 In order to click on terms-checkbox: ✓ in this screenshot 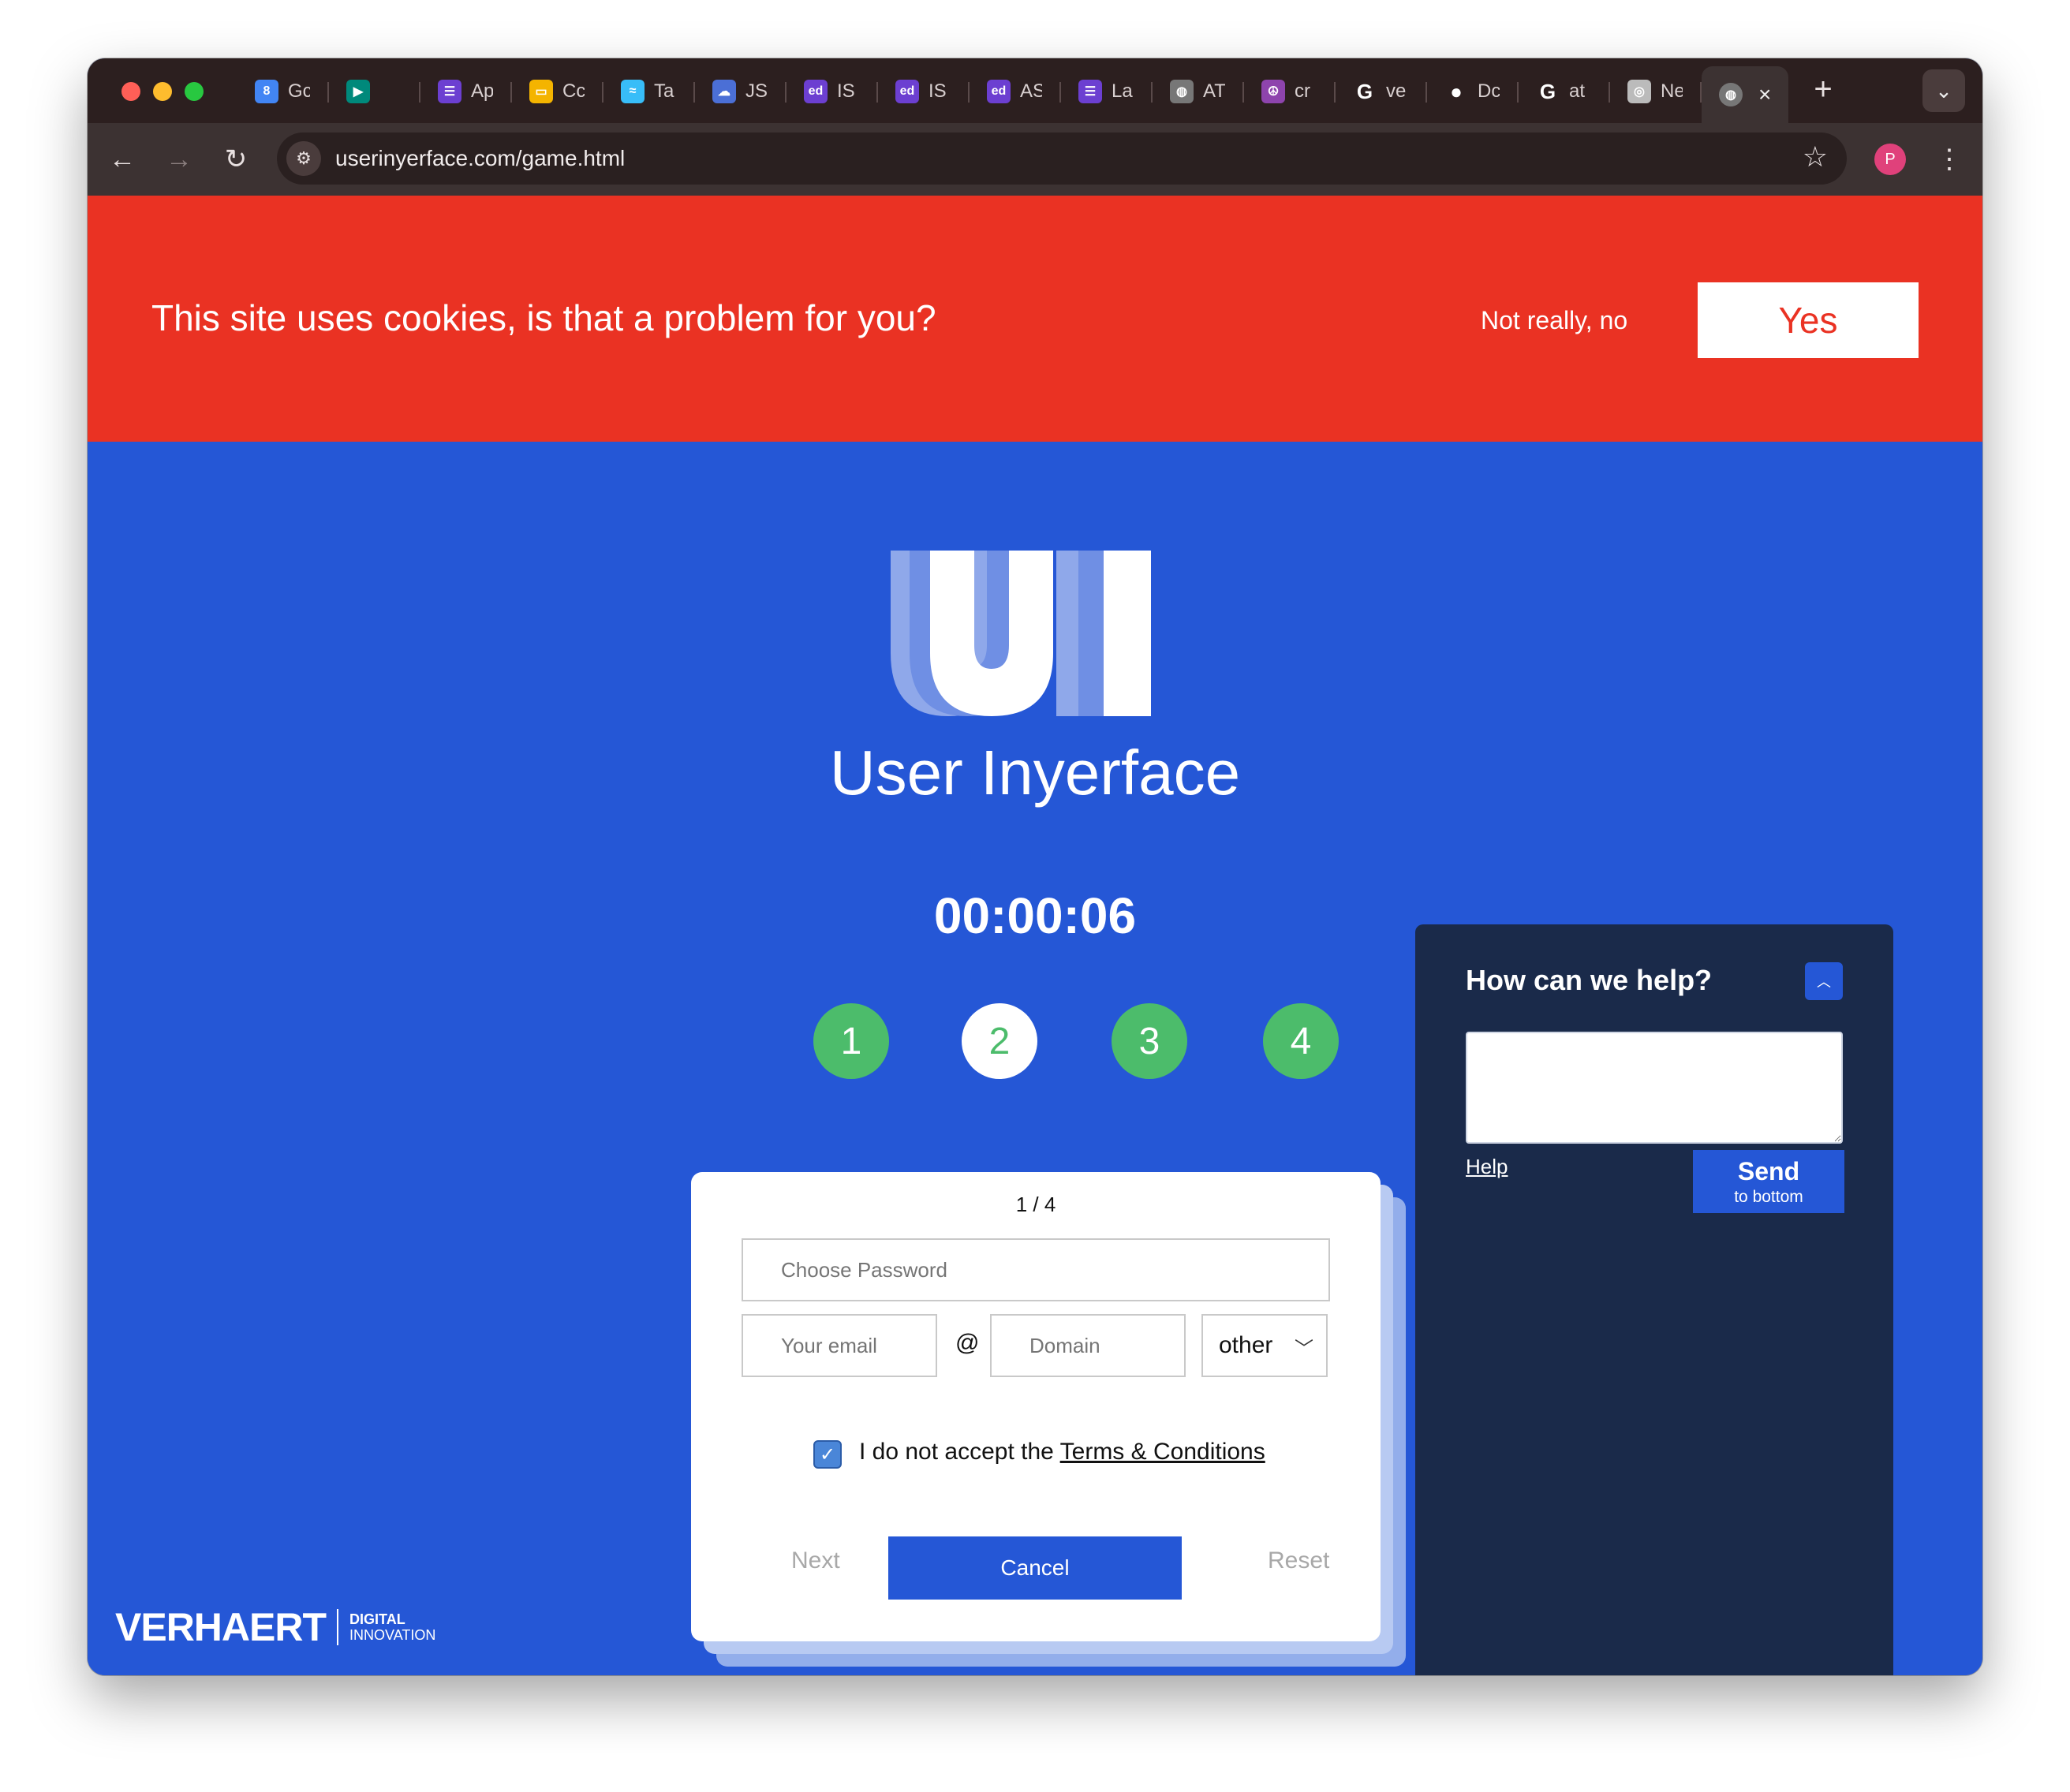, I will do `click(827, 1454)`.